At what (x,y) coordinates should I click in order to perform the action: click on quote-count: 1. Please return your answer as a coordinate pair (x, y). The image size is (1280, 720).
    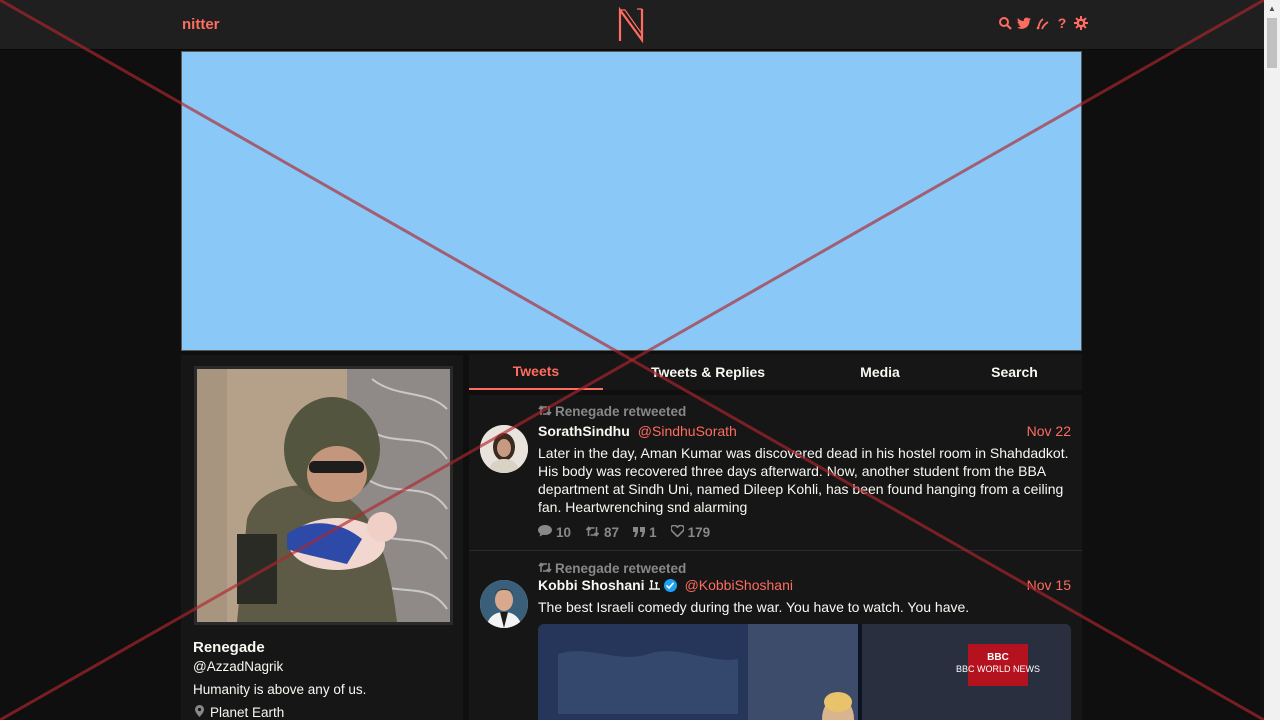
    Looking at the image, I should click on (653, 532).